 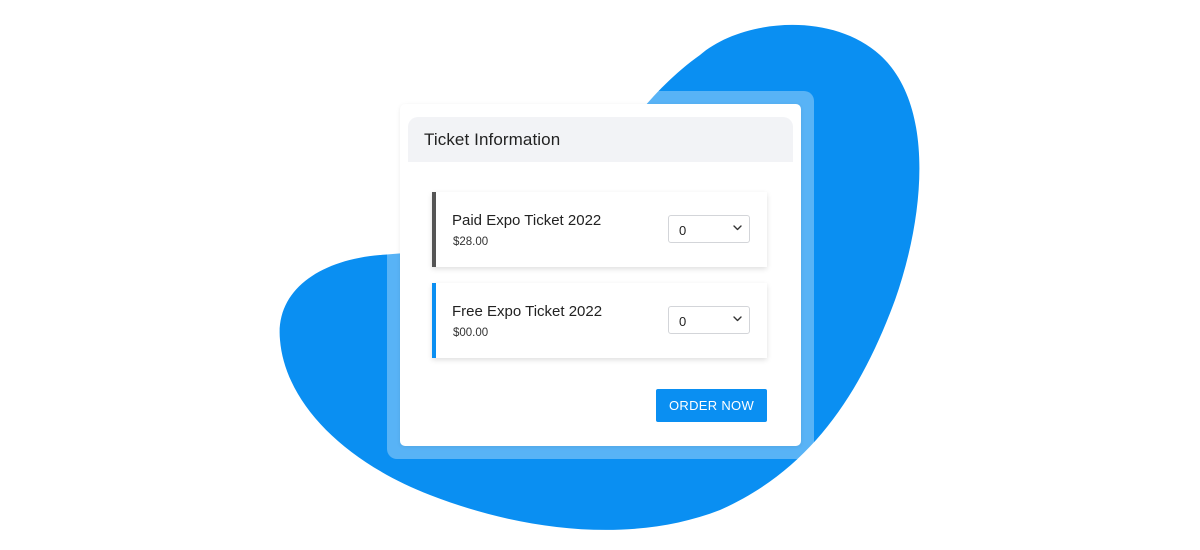 I want to click on ticket-name: Paid Expo Ticket 2022, so click(x=527, y=220).